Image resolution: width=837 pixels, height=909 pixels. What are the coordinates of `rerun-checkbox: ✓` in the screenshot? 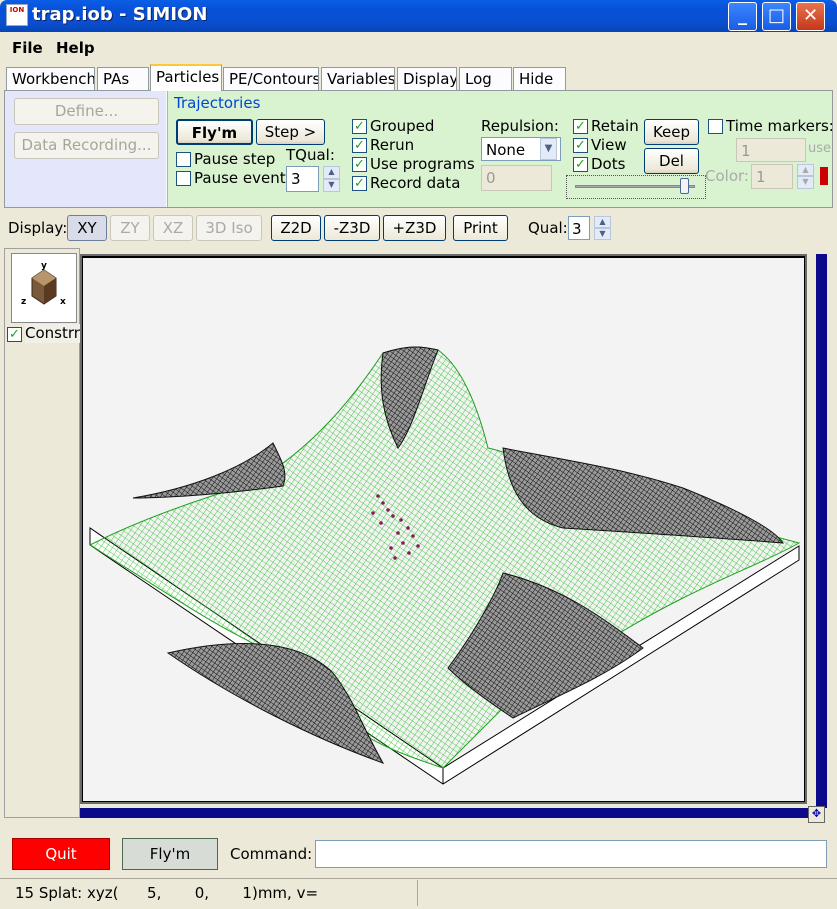 It's located at (359, 145).